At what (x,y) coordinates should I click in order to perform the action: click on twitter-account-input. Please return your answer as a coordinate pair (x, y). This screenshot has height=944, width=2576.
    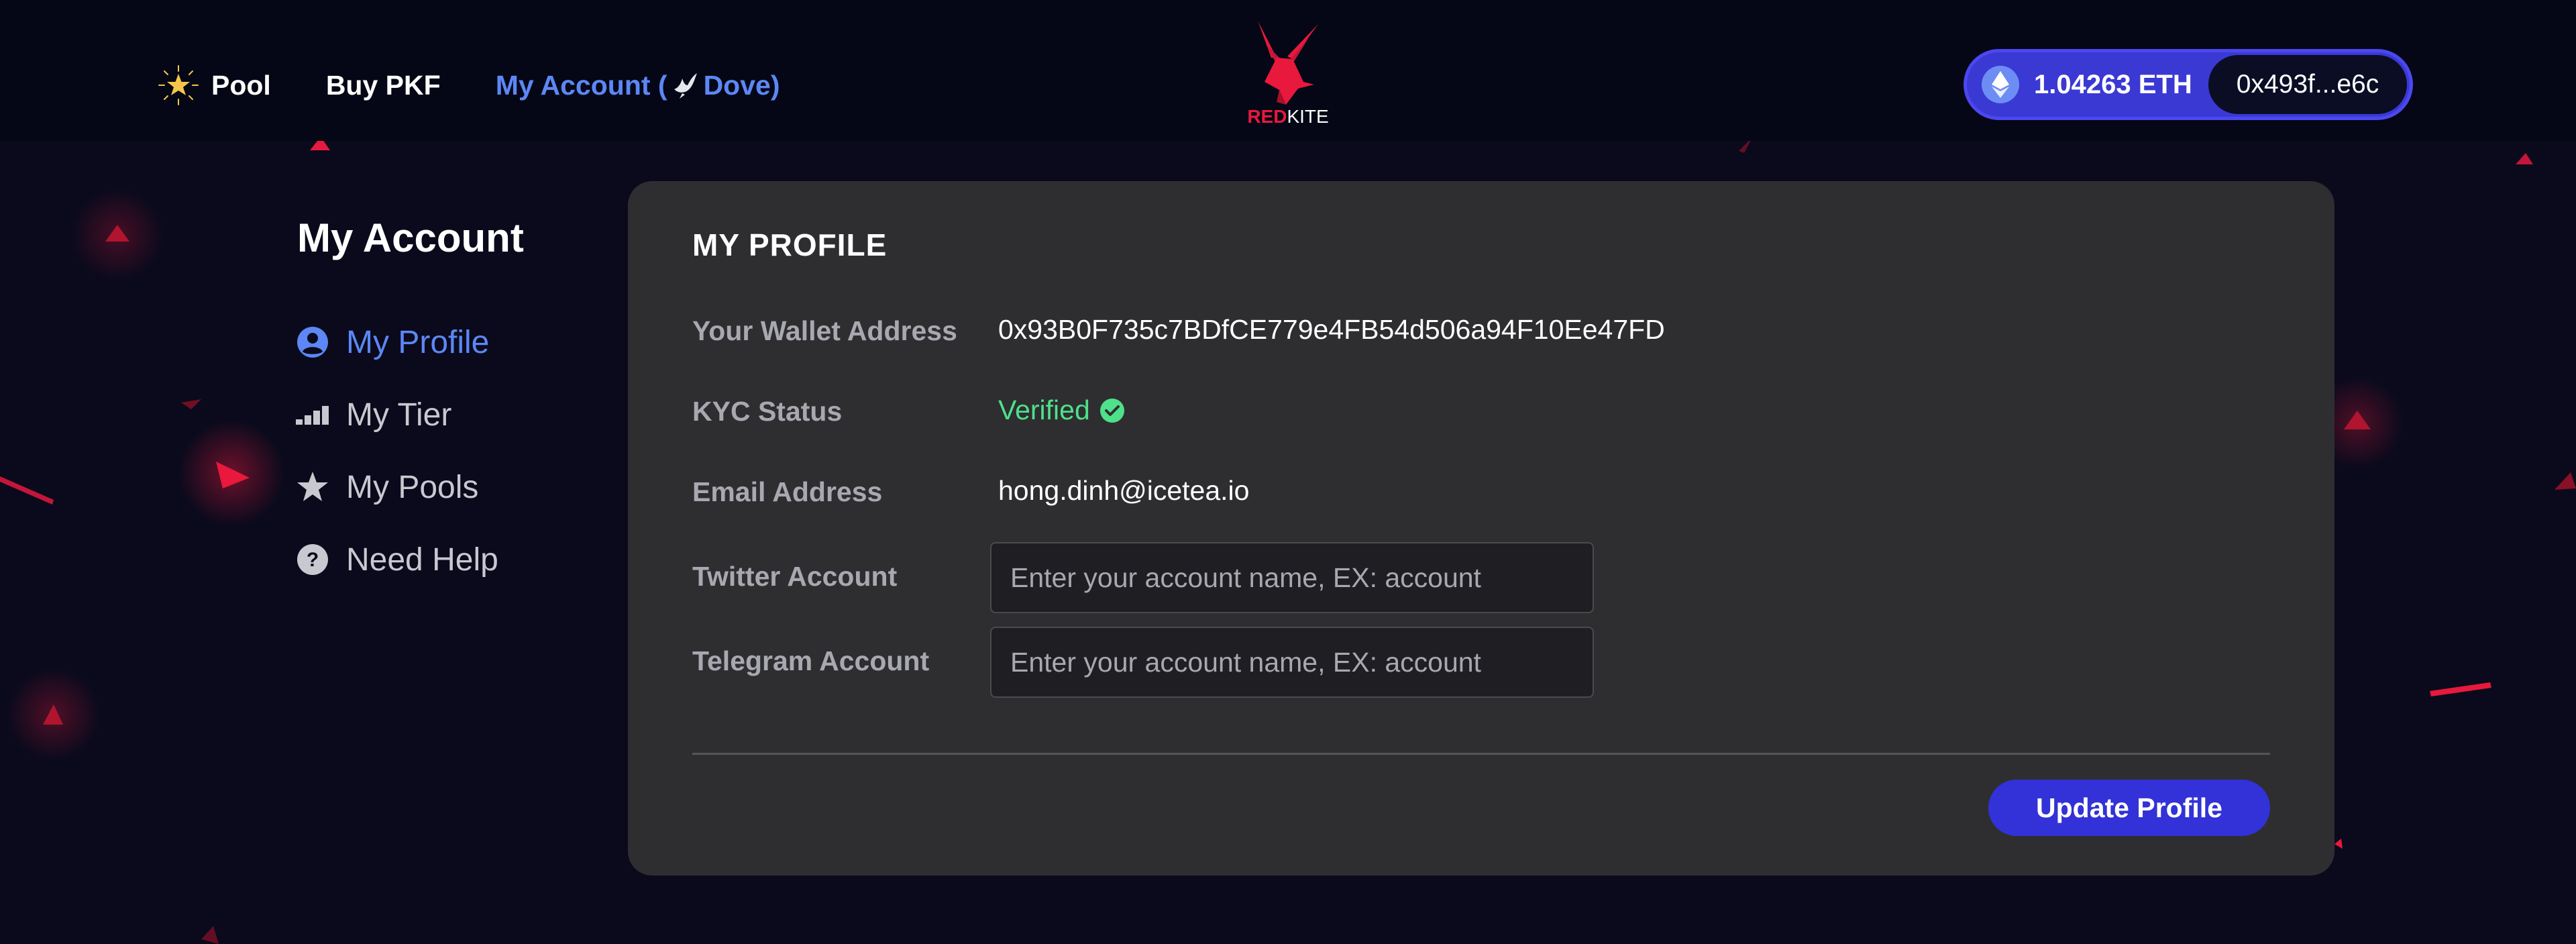
    Looking at the image, I should click on (1292, 577).